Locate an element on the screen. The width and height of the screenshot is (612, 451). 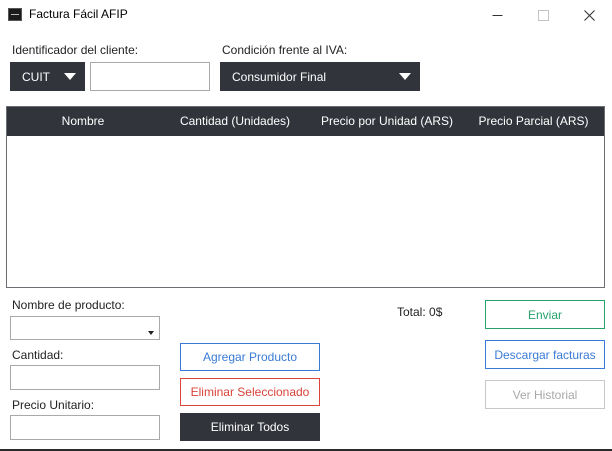
id-type-value: CUIT is located at coordinates (36, 76).